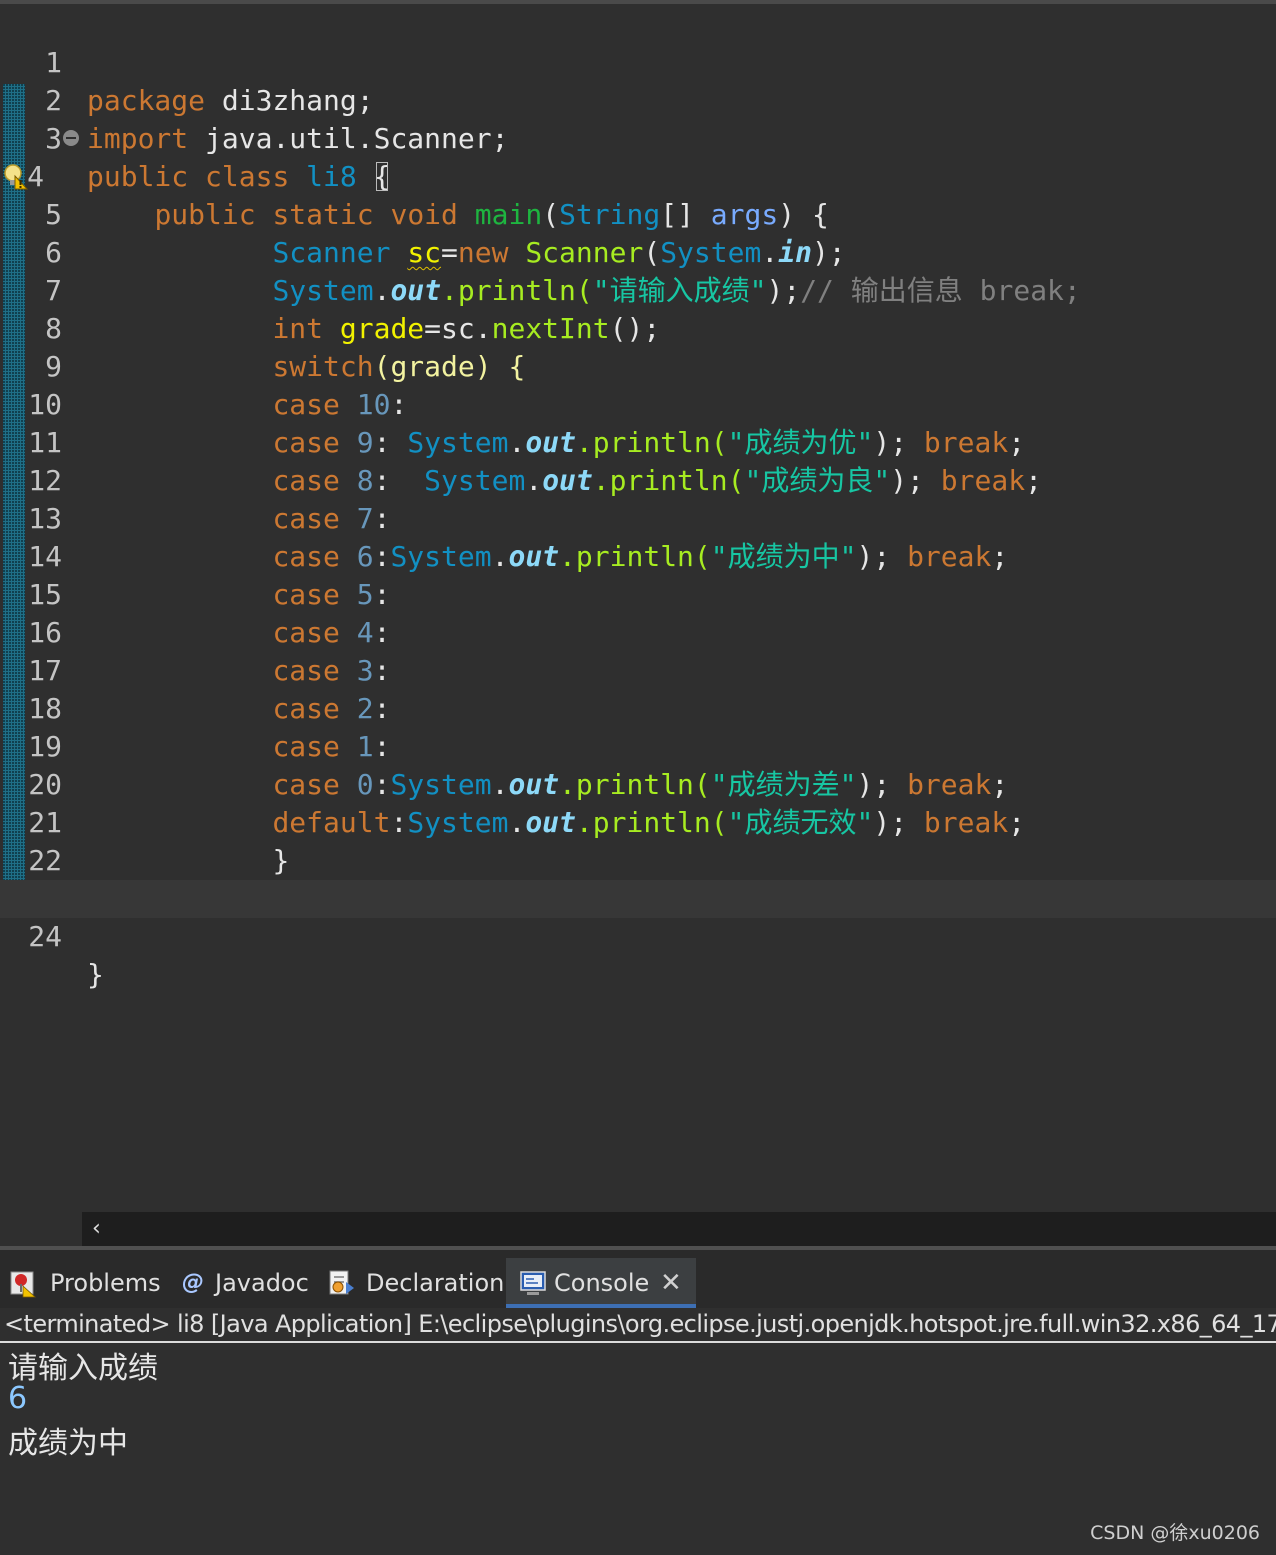 Image resolution: width=1276 pixels, height=1555 pixels. What do you see at coordinates (41, 1229) in the screenshot?
I see `scrollbar-gutter` at bounding box center [41, 1229].